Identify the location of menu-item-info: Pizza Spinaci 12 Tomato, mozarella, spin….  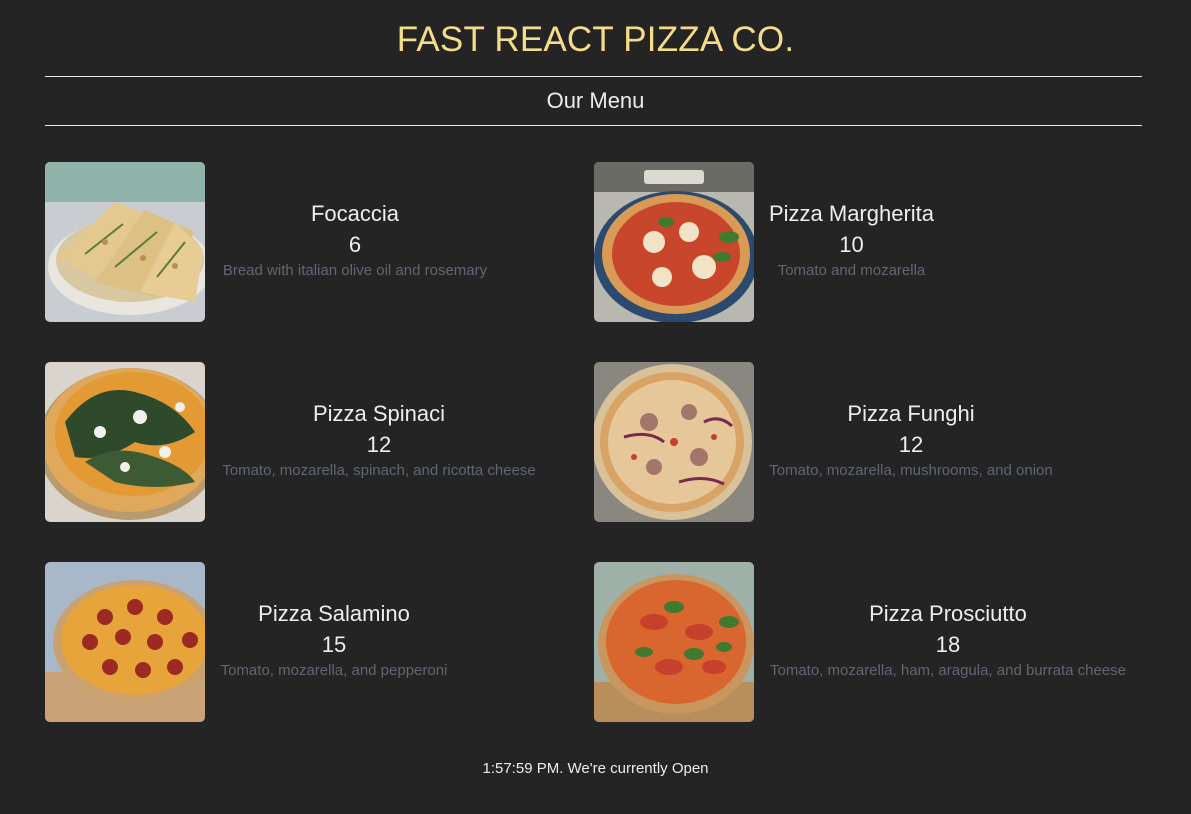
(405, 445).